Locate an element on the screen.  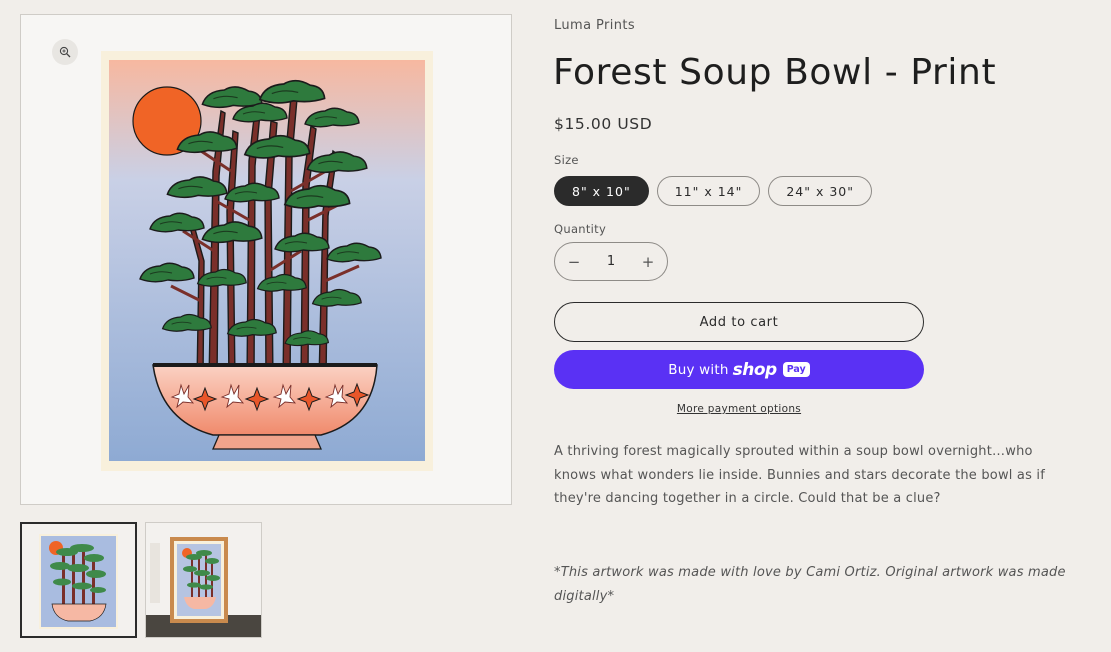
product-price: $15.00 USD is located at coordinates (603, 124).